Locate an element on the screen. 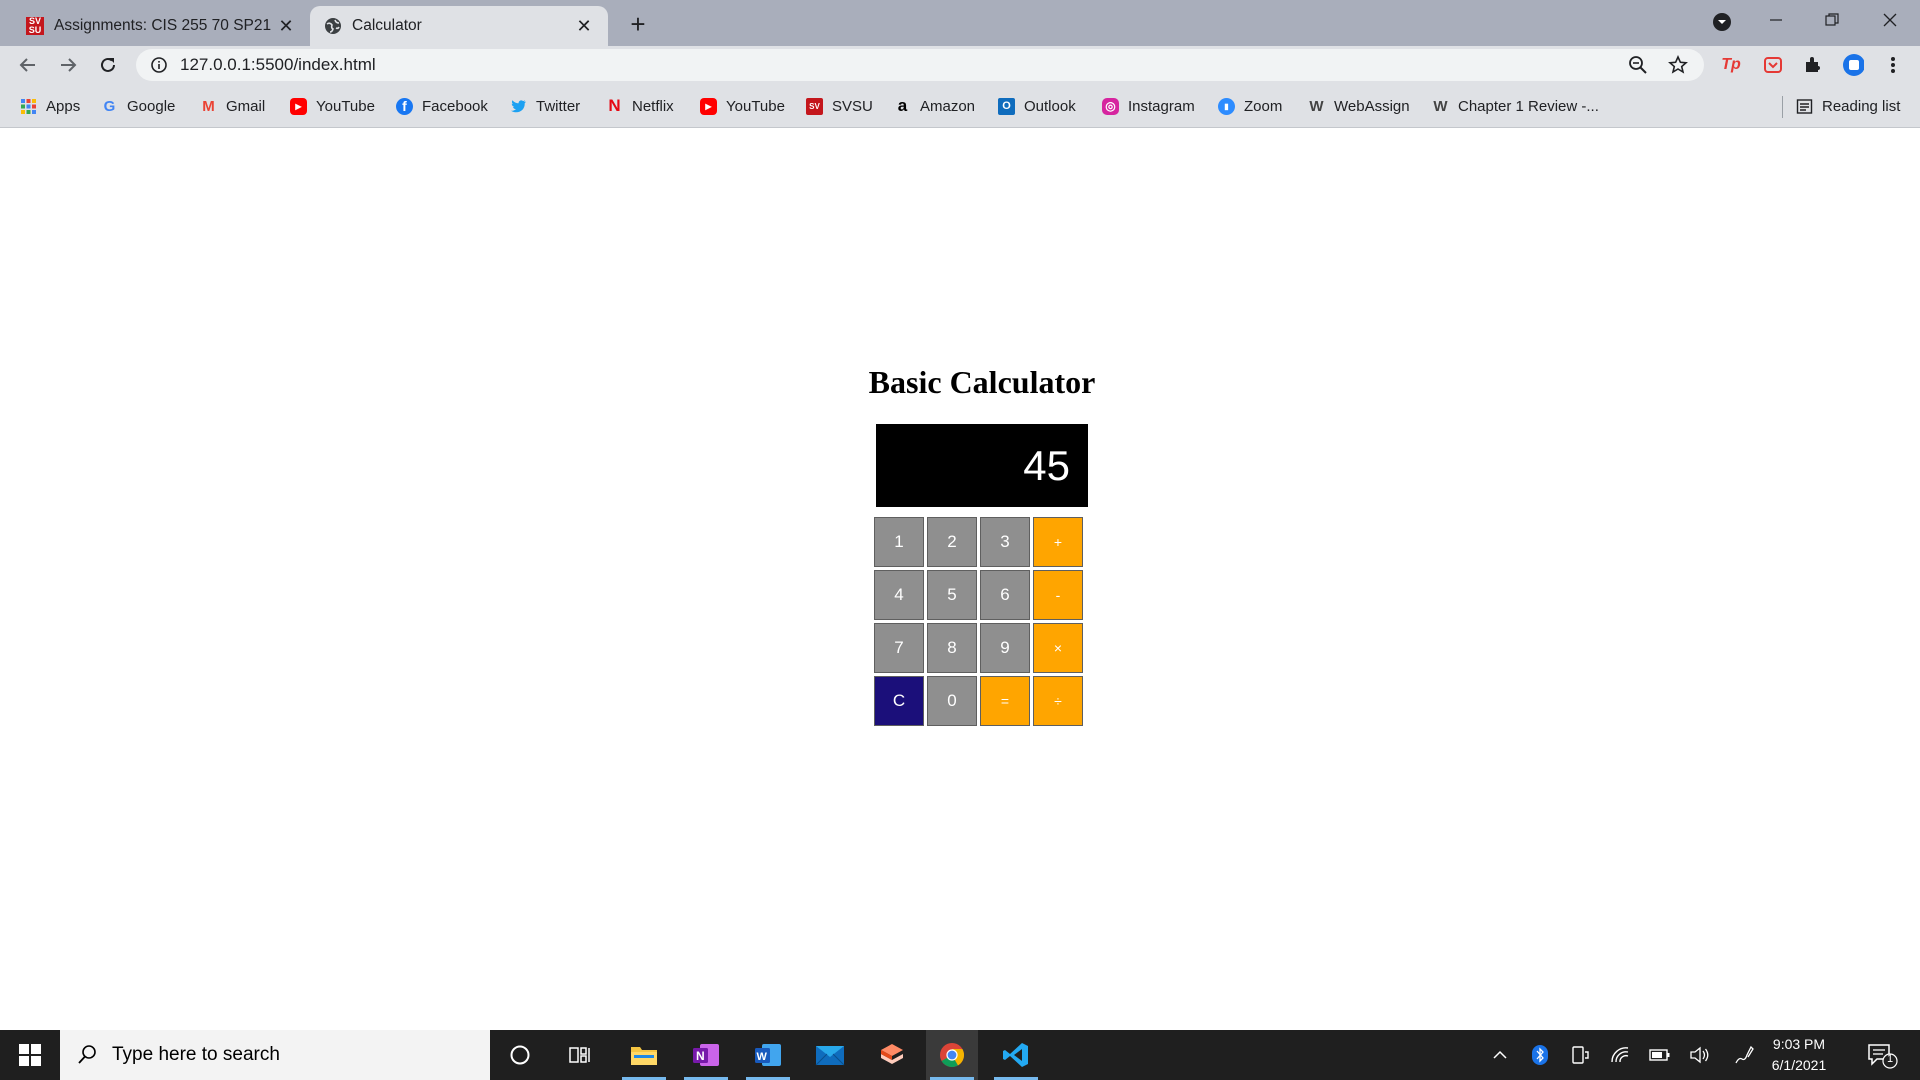 The width and height of the screenshot is (1920, 1080). tab-assignments: SV SU Assignments: CIS 255 70 SP21 ✕ is located at coordinates (161, 26).